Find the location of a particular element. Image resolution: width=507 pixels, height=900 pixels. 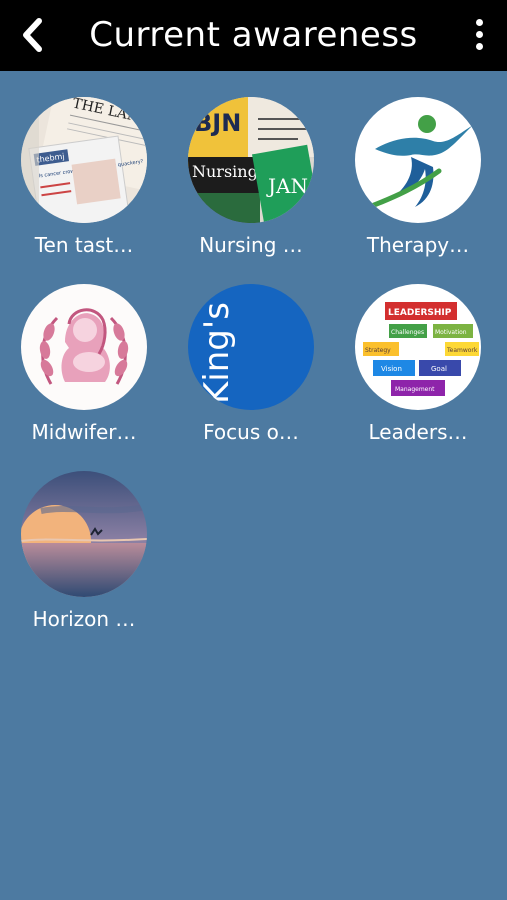

goal-block-text: Goal is located at coordinates (439, 369).